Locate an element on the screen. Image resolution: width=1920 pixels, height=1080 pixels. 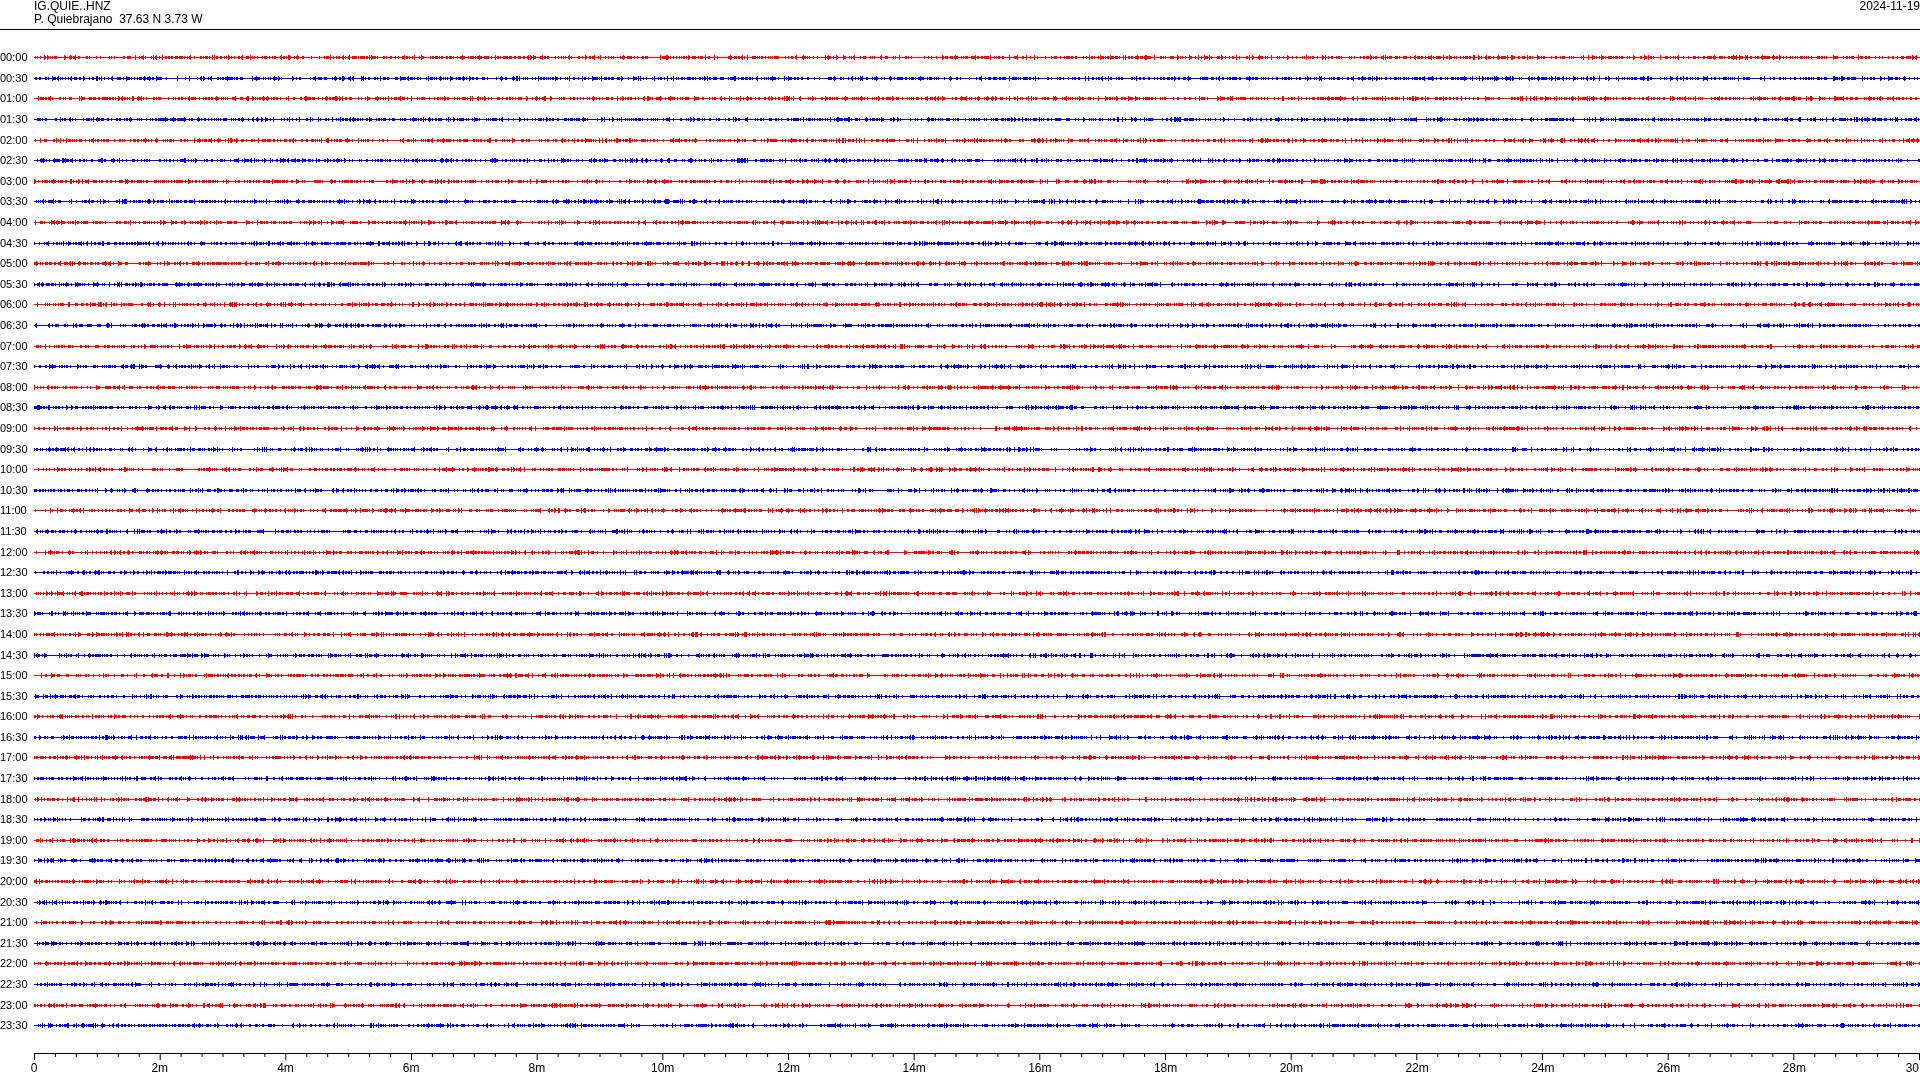
time-label: 22:00 is located at coordinates (14, 963).